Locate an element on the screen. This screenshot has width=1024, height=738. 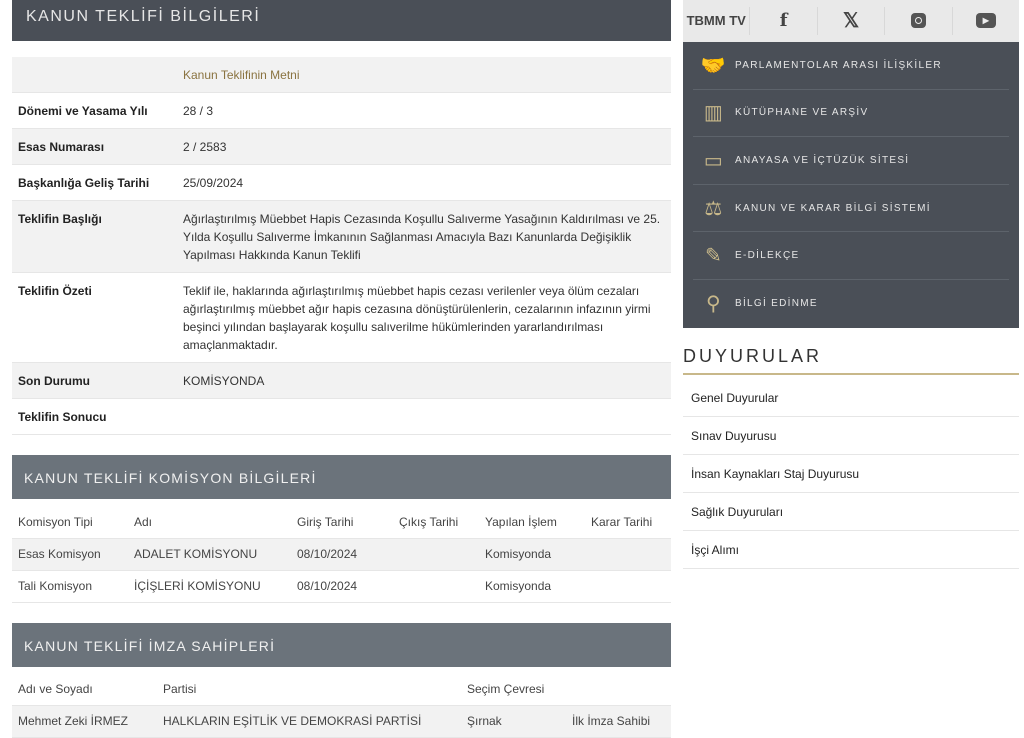
bill-text-link: Kanun Teklifinin Metni is located at coordinates (241, 75).